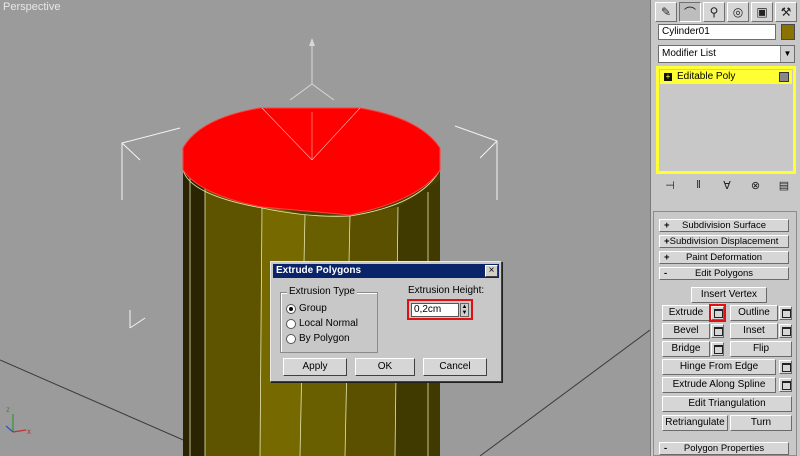 The width and height of the screenshot is (800, 456). I want to click on radio-by-polygon: By Polygon, so click(318, 339).